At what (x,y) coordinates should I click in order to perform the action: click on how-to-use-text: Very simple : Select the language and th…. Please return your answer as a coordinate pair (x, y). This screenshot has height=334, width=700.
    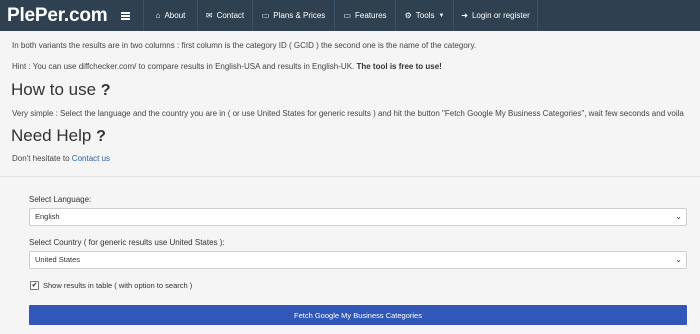
    Looking at the image, I should click on (348, 113).